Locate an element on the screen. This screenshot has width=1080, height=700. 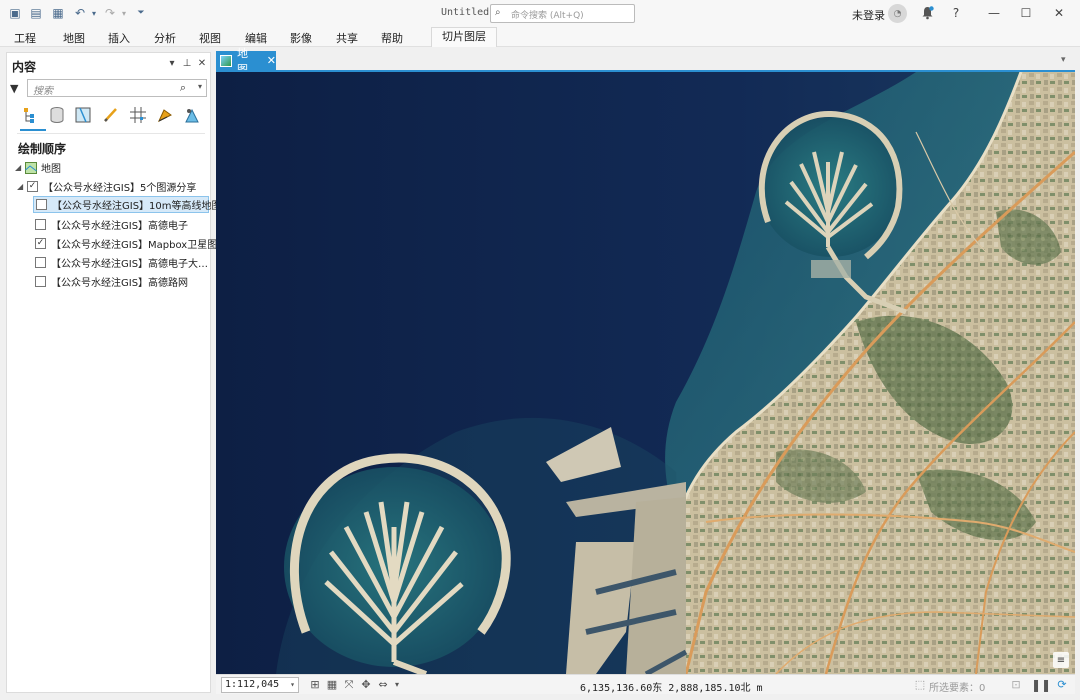
map-icon is located at coordinates (226, 60).